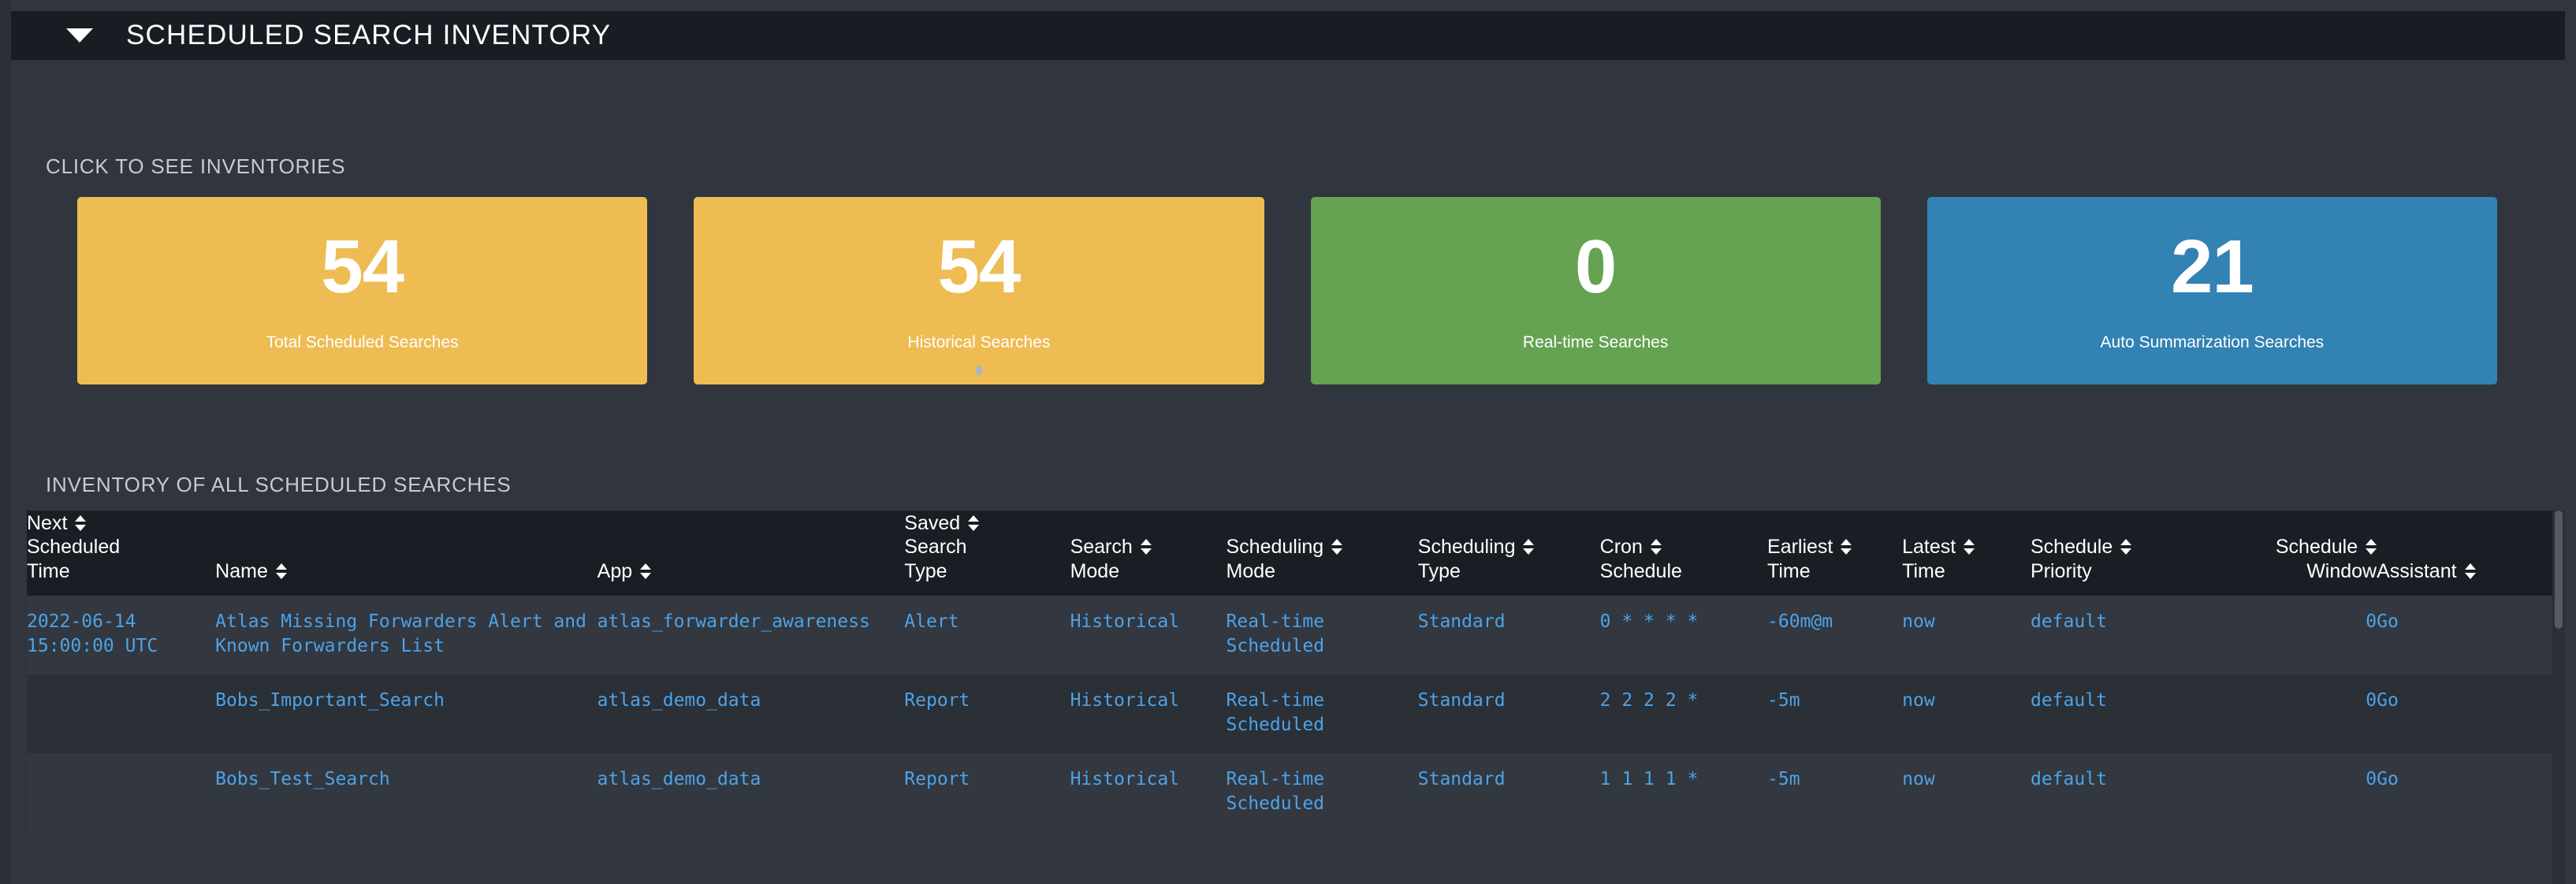 This screenshot has height=884, width=2576. Describe the element at coordinates (79, 35) in the screenshot. I see `triangle-down-icon` at that location.